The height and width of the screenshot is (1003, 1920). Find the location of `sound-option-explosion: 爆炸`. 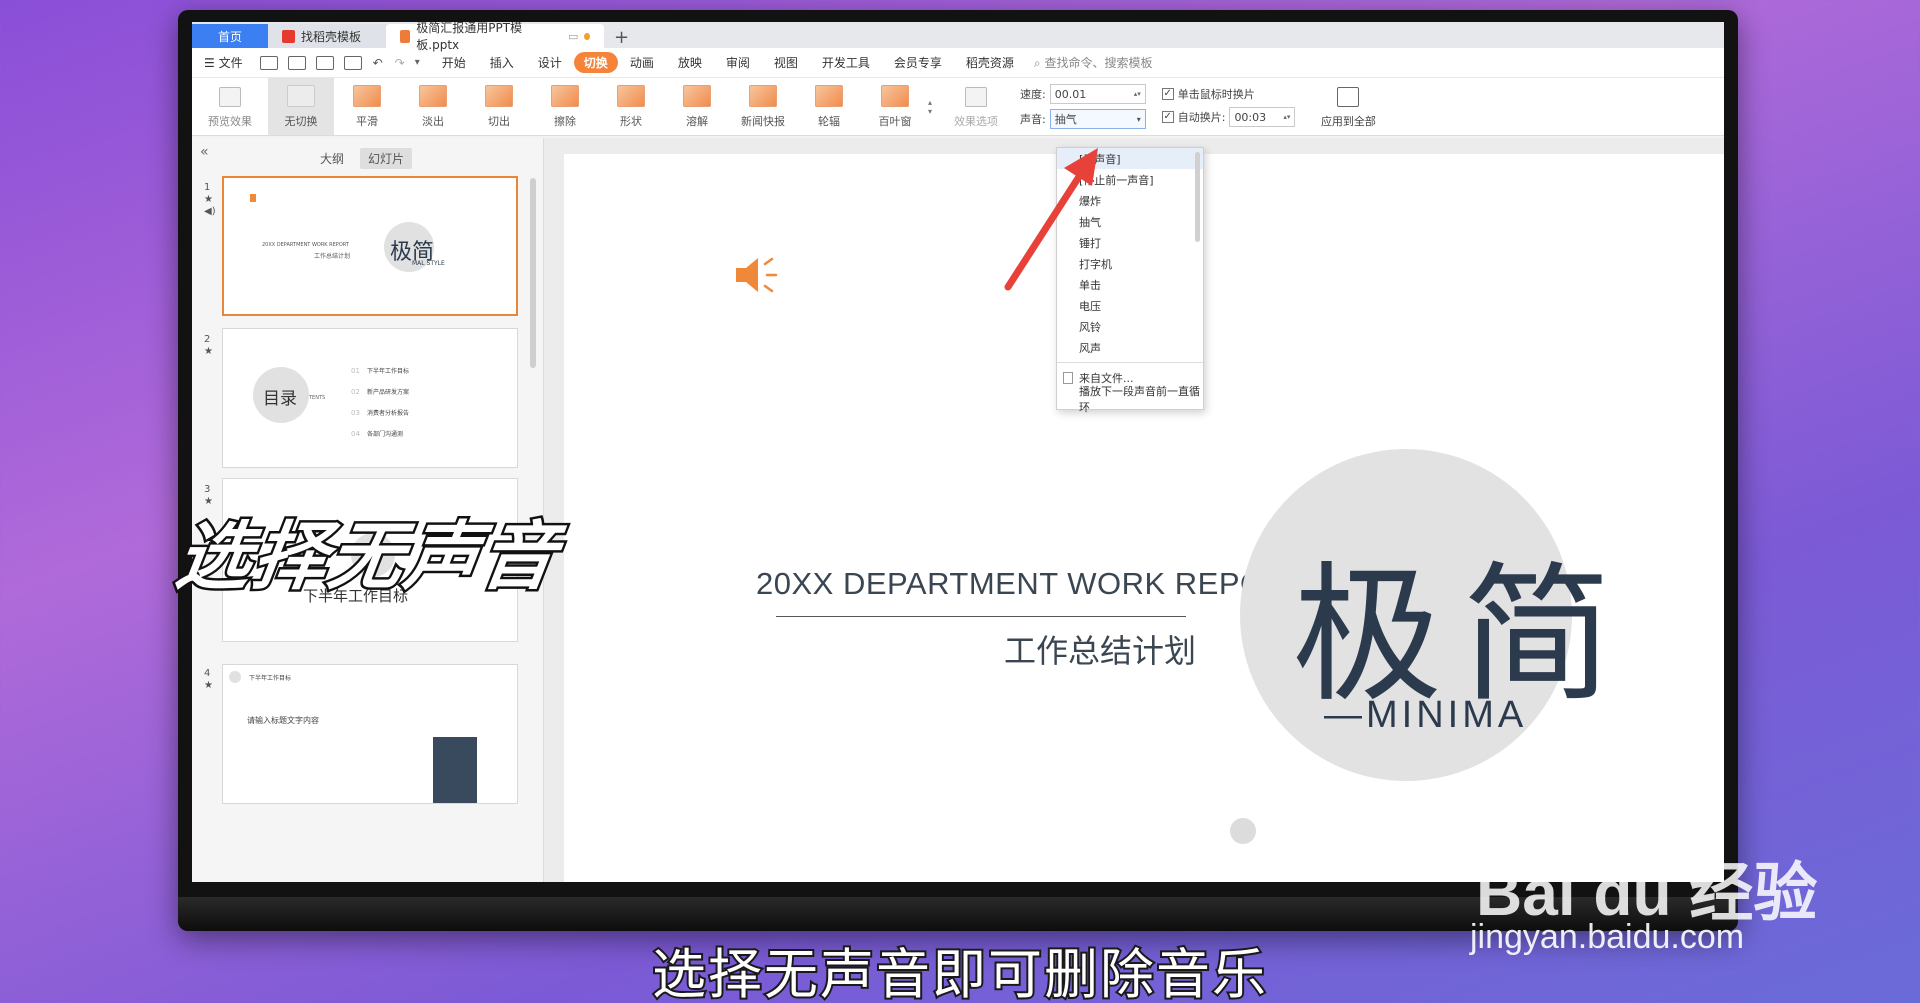

sound-option-explosion: 爆炸 is located at coordinates (1130, 200).